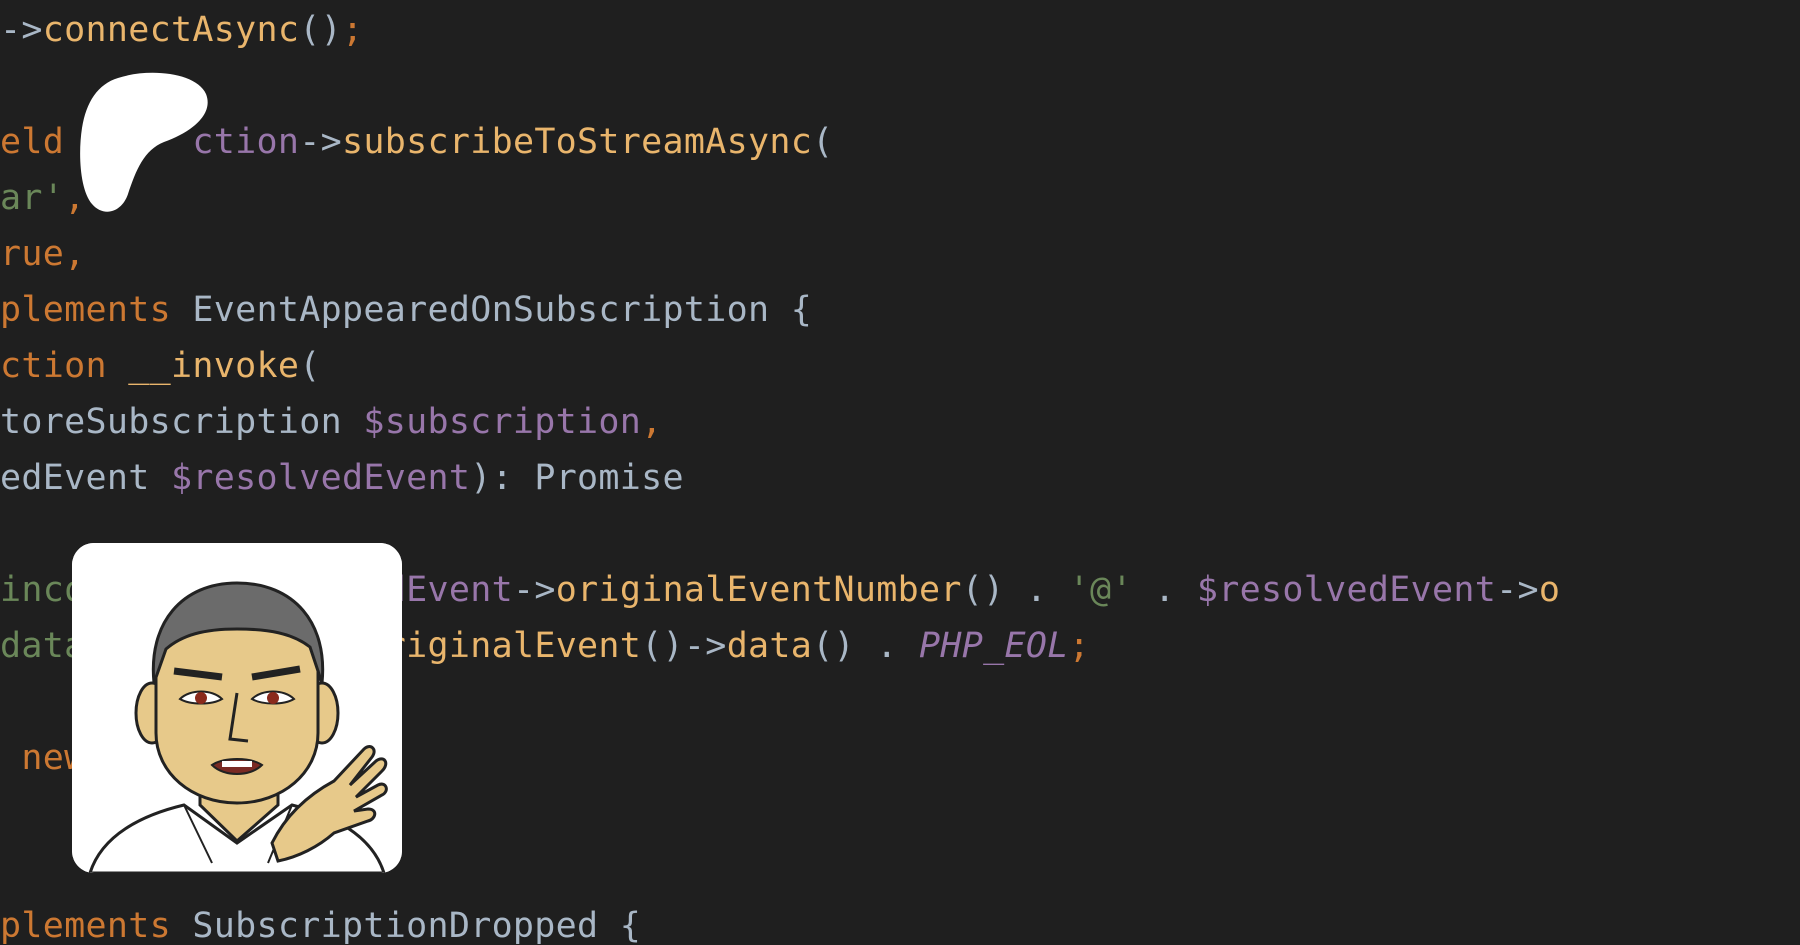  I want to click on code-line: edEvent $resolvedEvent): Promise, so click(342, 478).